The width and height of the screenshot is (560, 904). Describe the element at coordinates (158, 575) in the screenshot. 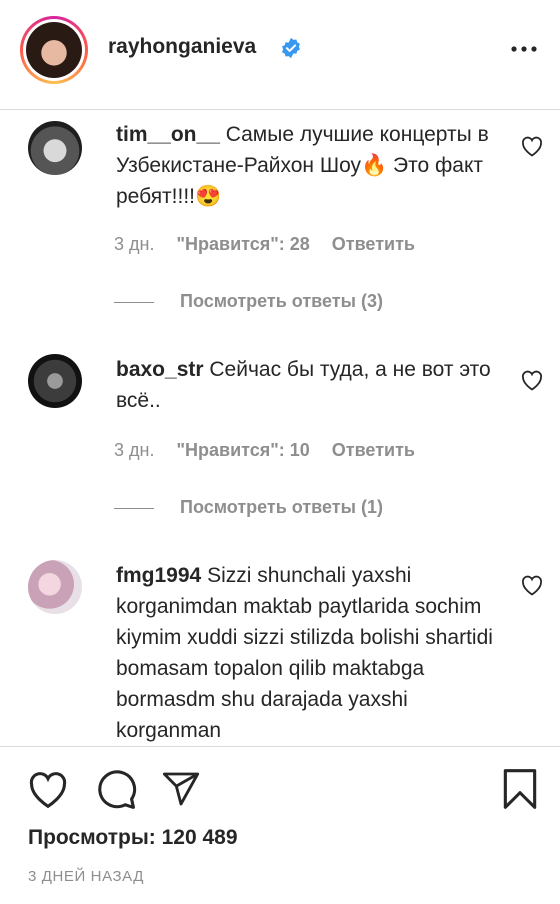

I see `comment-username: fmg1994` at that location.